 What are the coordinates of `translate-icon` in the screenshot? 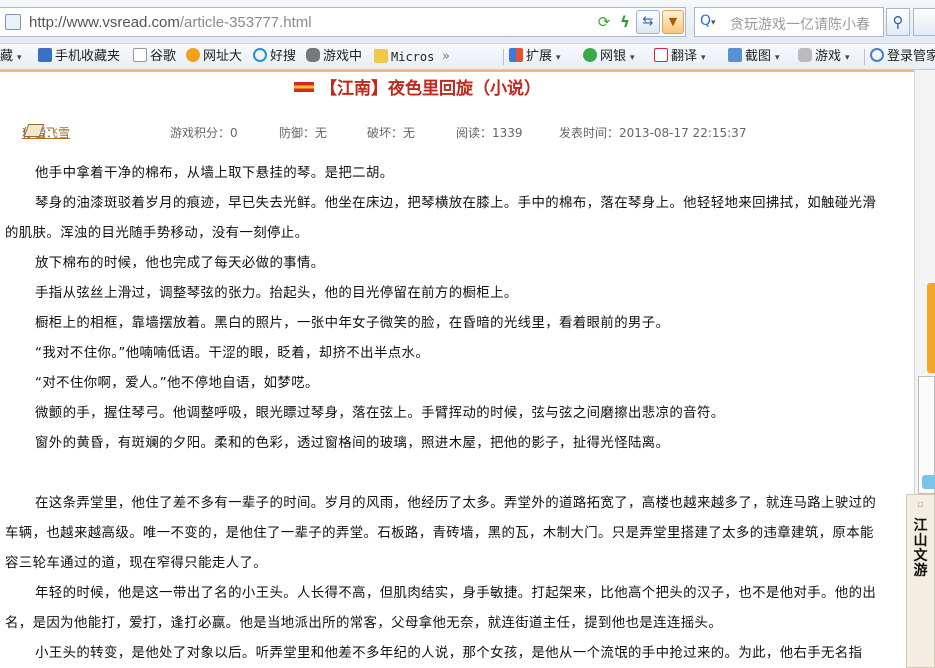 It's located at (661, 55).